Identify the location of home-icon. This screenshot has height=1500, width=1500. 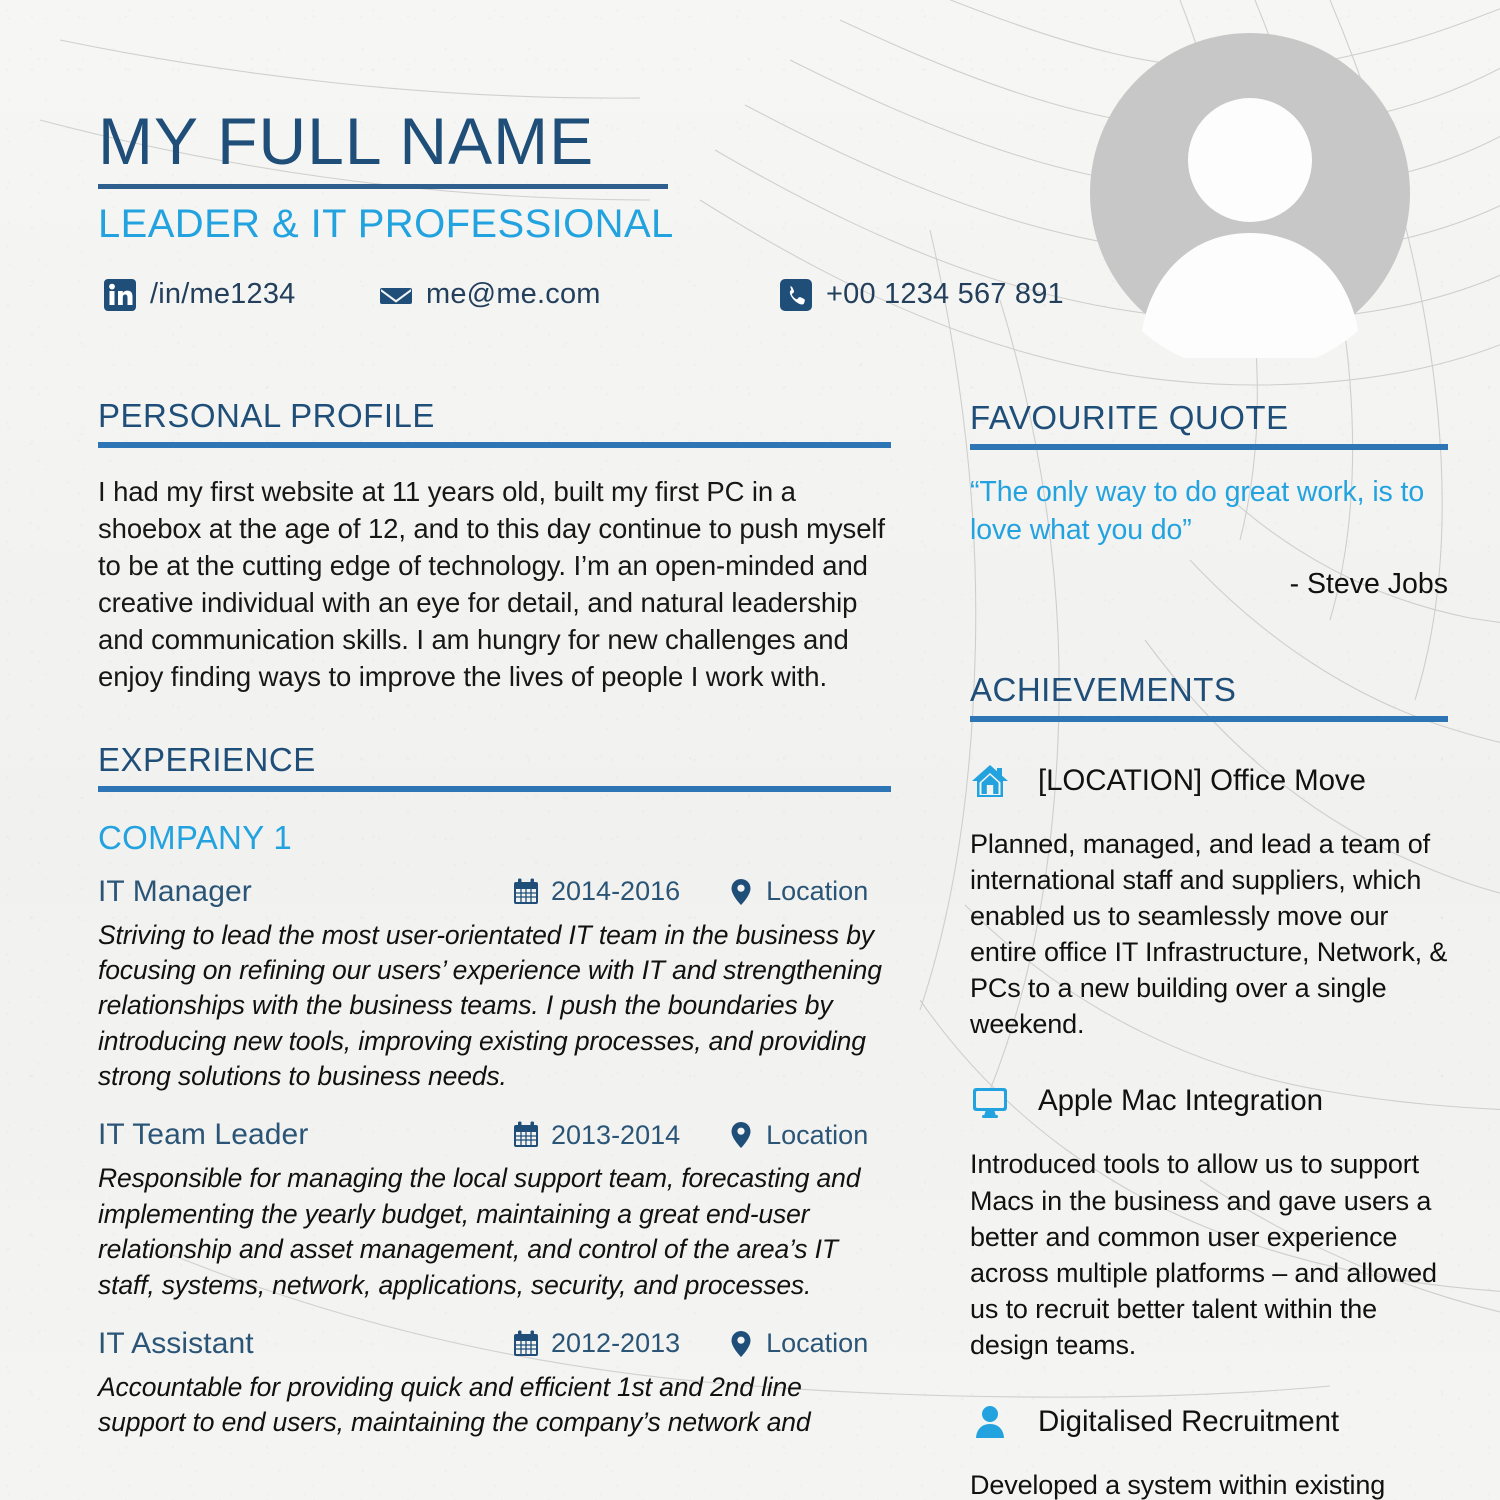
(990, 781).